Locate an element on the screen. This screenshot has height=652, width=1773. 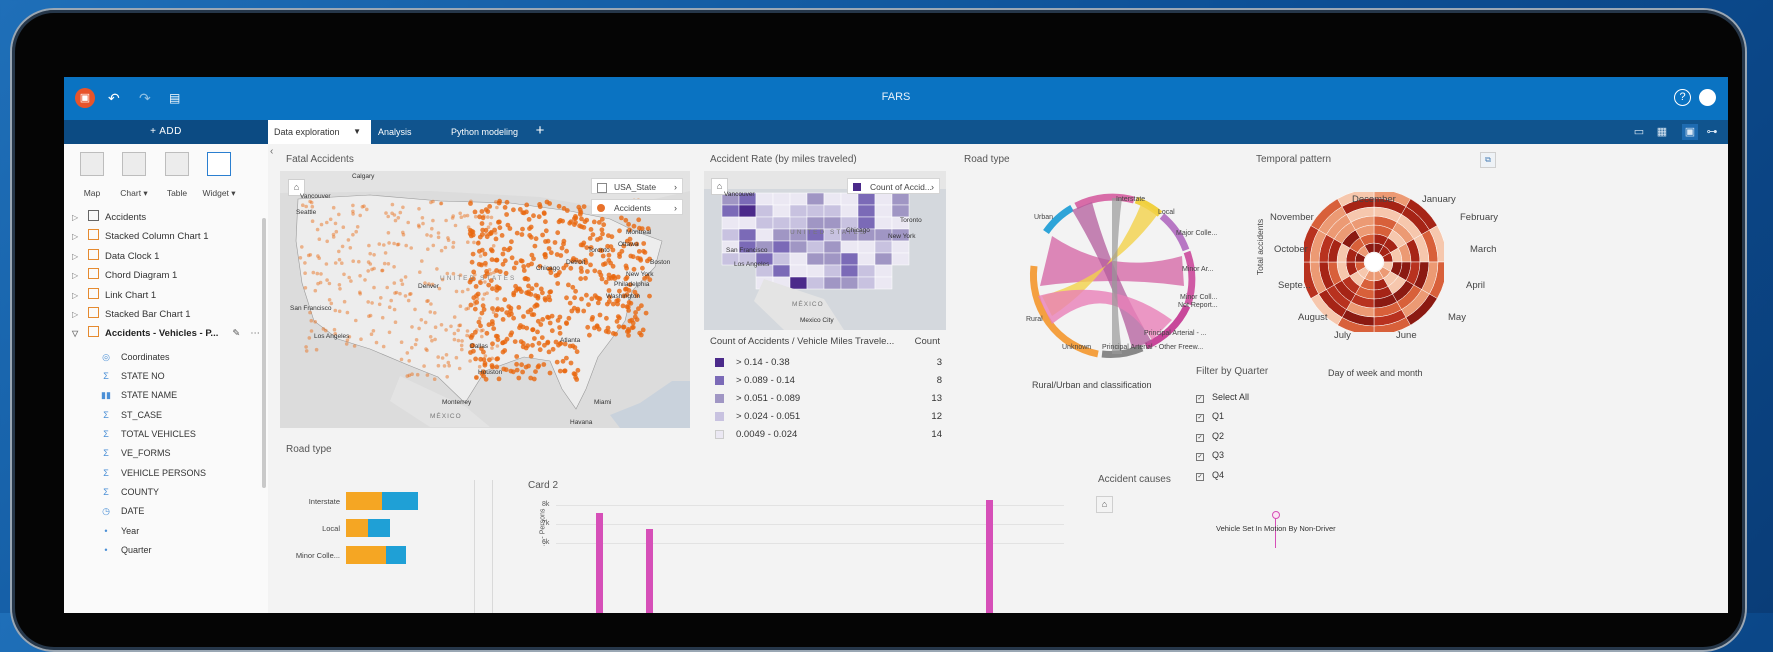
more-options-icon: ⋯ is located at coordinates (255, 333).